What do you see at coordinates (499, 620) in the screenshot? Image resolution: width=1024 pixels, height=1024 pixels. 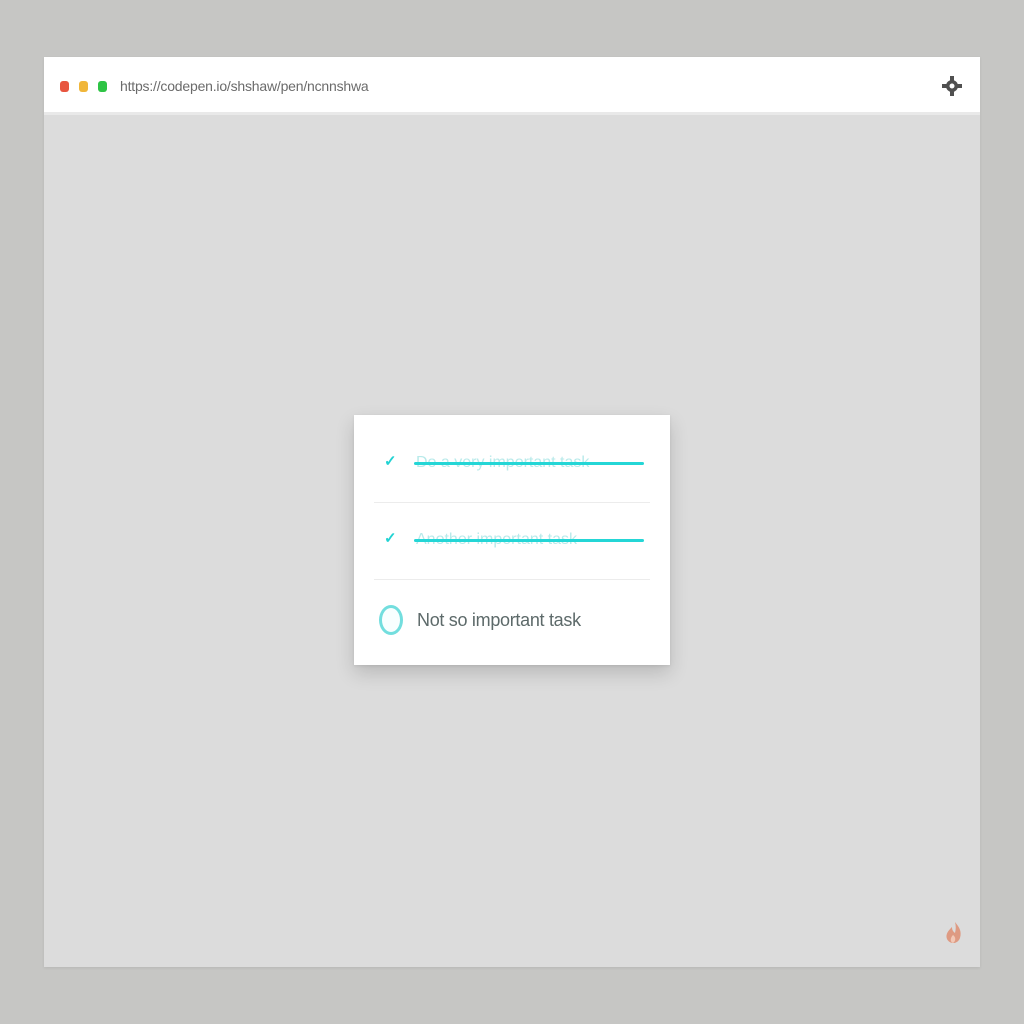 I see `todo-item-label: Not so important task` at bounding box center [499, 620].